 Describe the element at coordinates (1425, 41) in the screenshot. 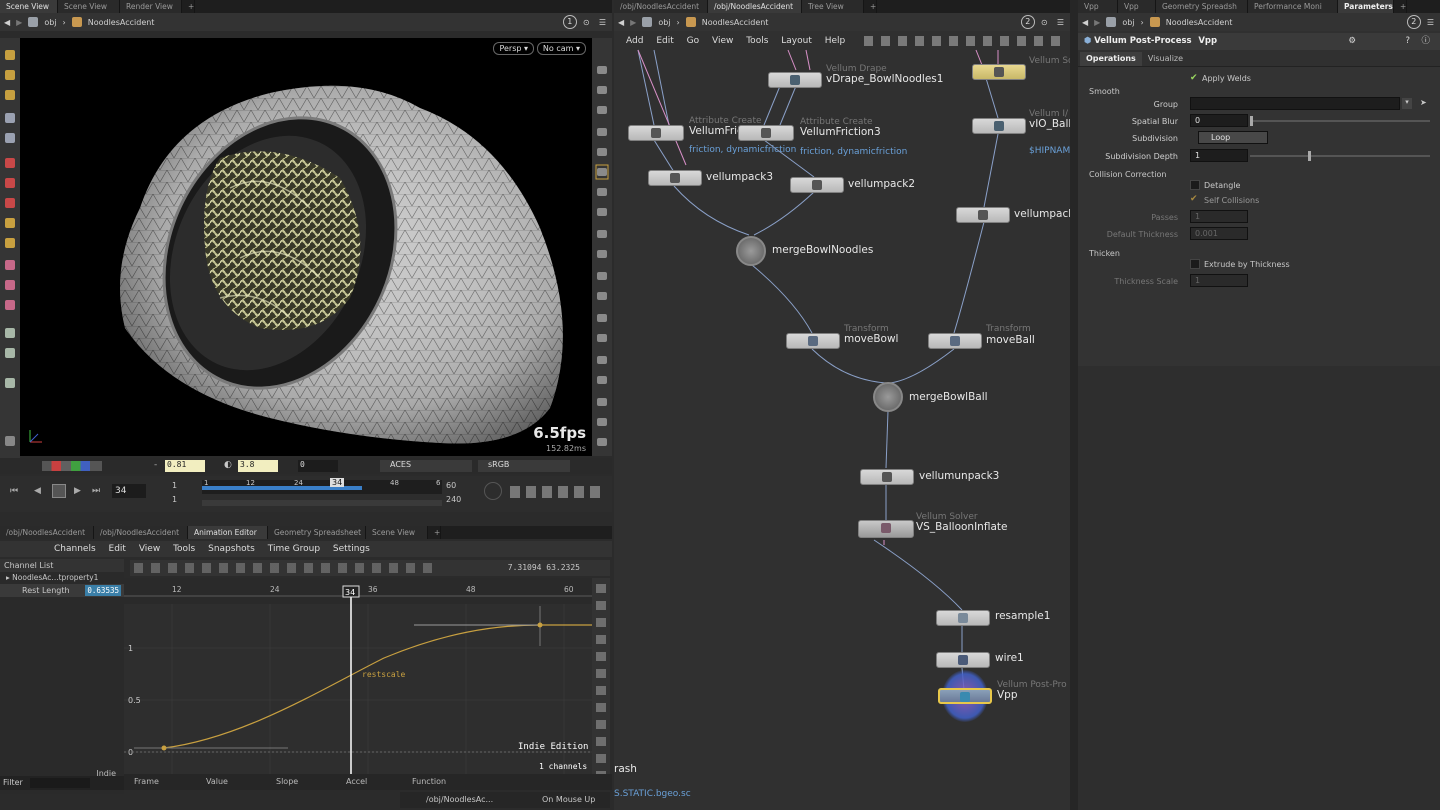

I see `info-icon: ⓘ` at that location.